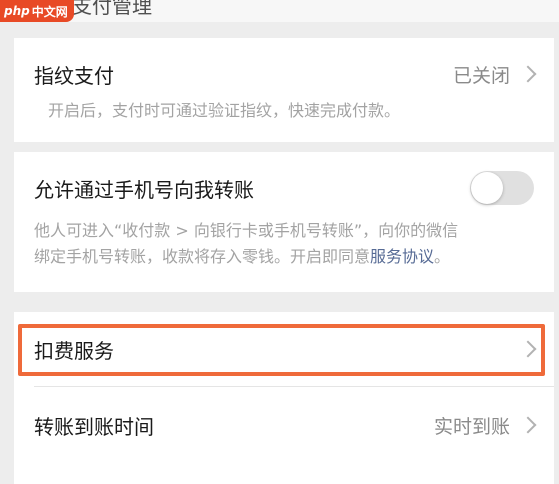 This screenshot has width=559, height=484. I want to click on fingerprint-row: 指纹支付 已关闭, so click(285, 74).